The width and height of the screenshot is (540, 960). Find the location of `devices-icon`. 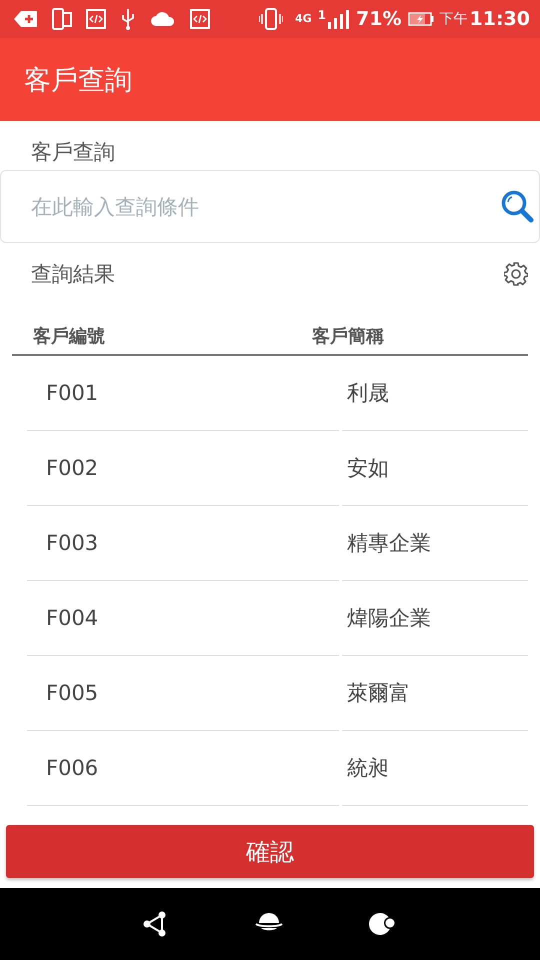

devices-icon is located at coordinates (62, 19).